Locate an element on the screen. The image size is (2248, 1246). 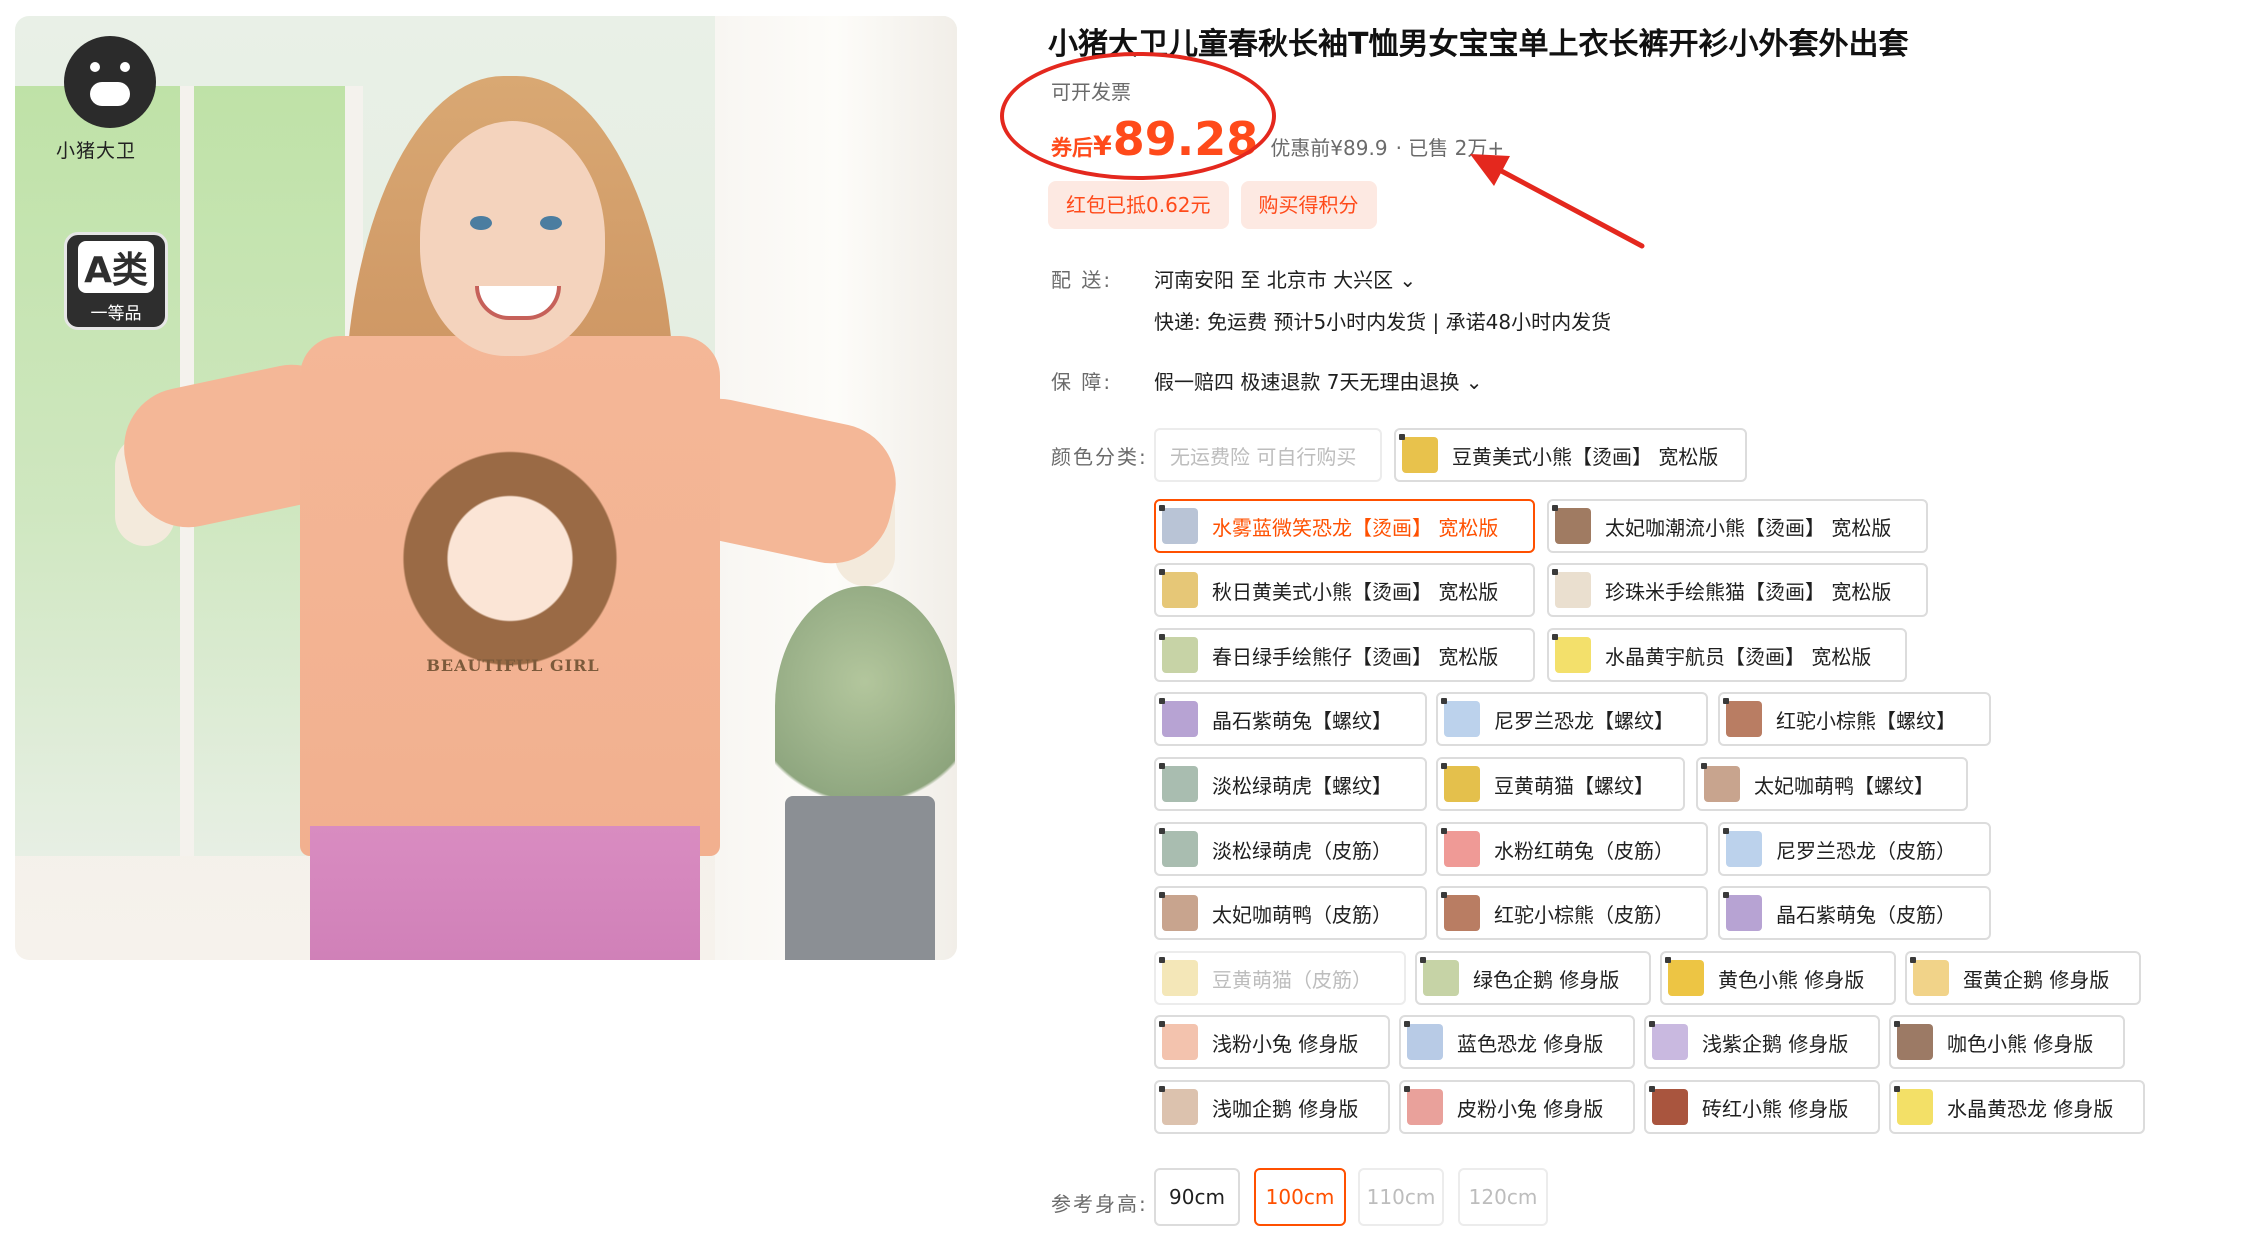
size-option-110: 110cm is located at coordinates (1401, 1197).